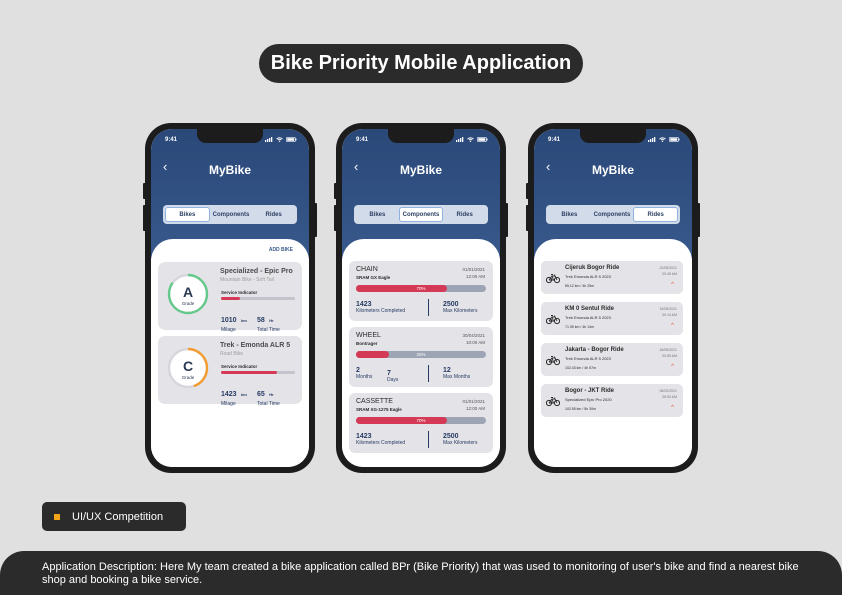 The height and width of the screenshot is (595, 842). I want to click on max-months: 12 Max Months, so click(457, 373).